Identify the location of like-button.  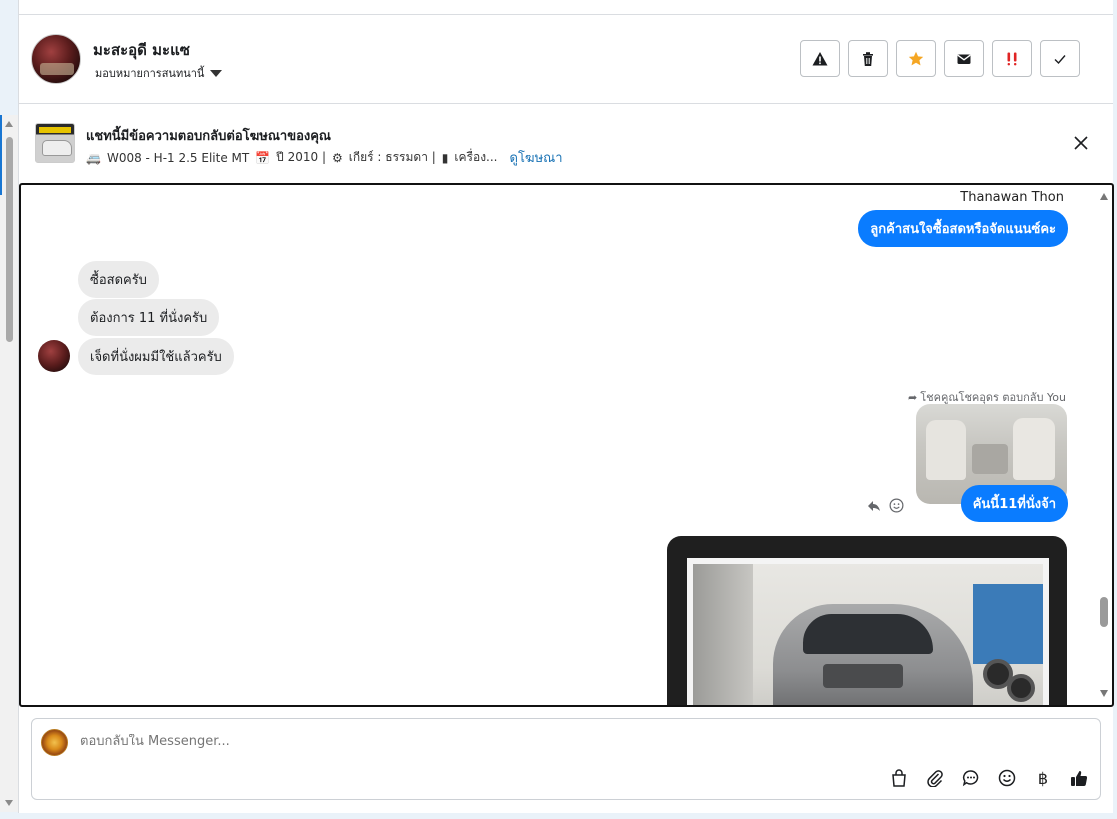
(1079, 778).